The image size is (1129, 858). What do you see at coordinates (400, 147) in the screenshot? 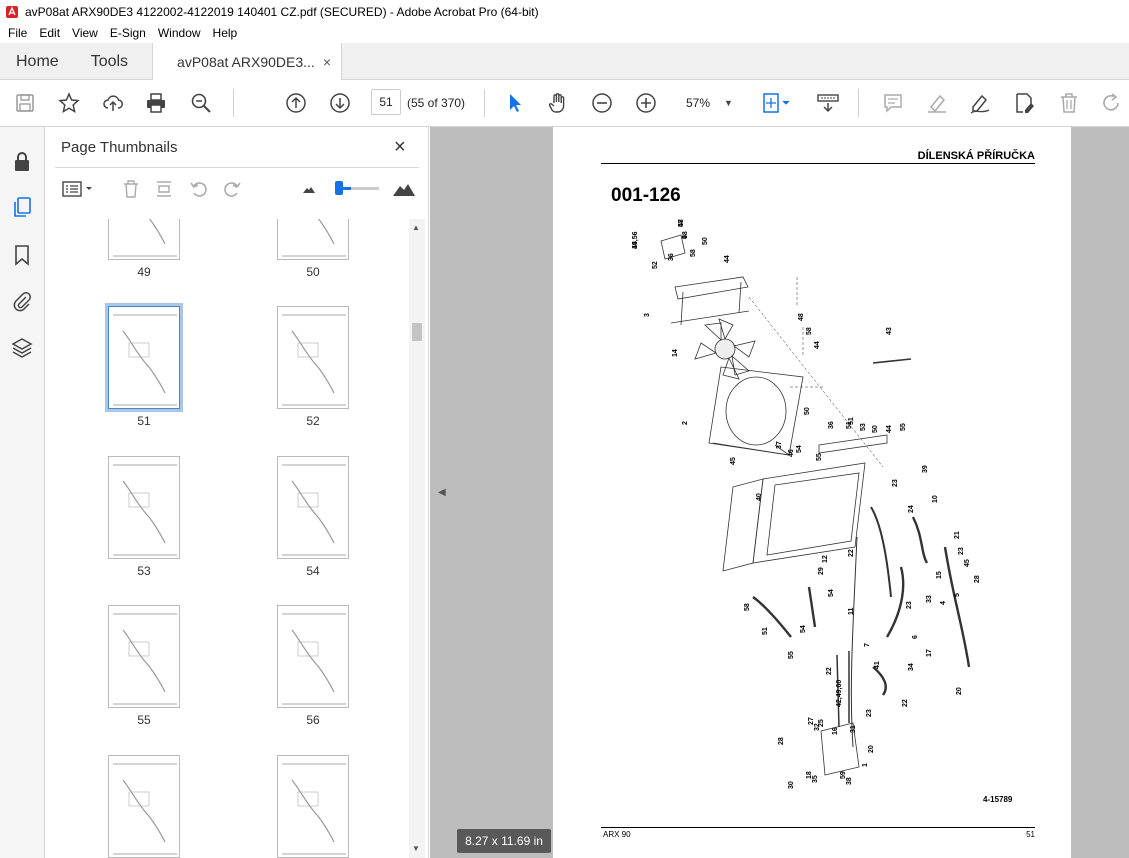
I see `close-panel-icon: ×` at bounding box center [400, 147].